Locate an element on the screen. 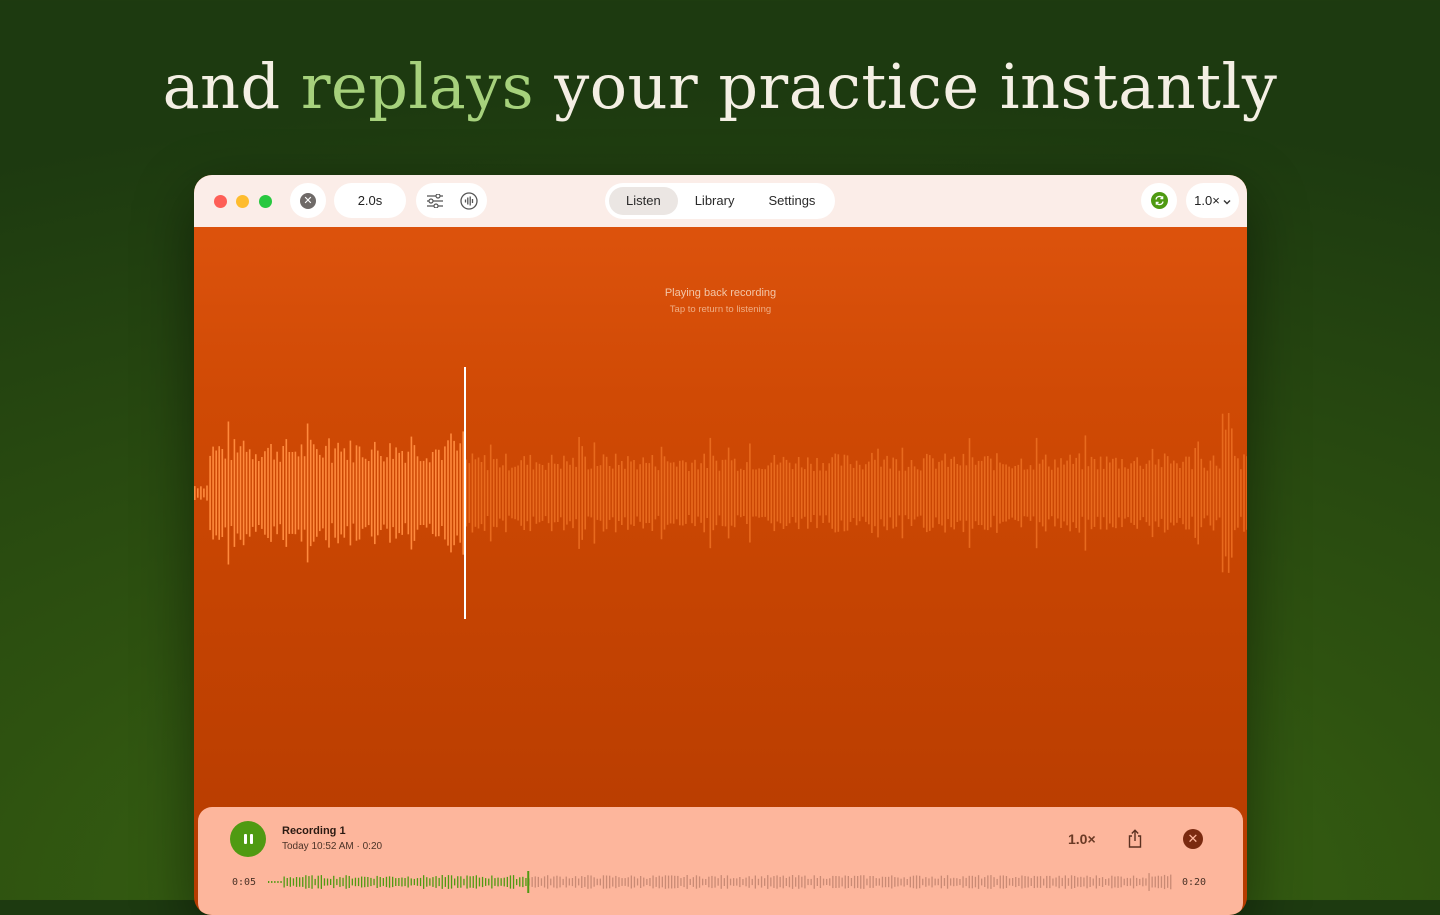  close-player-button: ✕ is located at coordinates (1193, 839).